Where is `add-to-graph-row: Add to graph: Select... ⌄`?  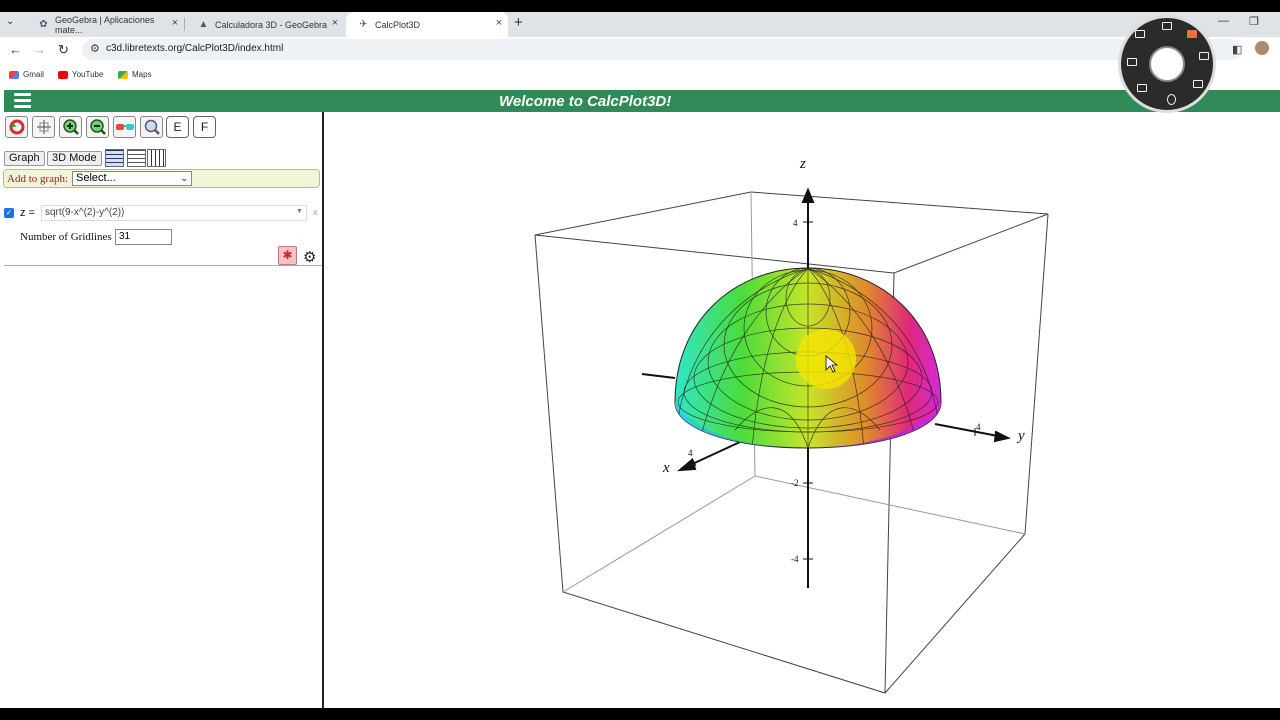
add-to-graph-row: Add to graph: Select... ⌄ is located at coordinates (161, 178).